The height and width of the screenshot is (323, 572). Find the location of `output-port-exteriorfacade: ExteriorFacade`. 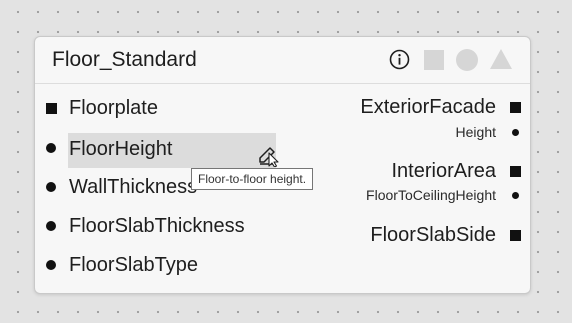

output-port-exteriorfacade: ExteriorFacade is located at coordinates (430, 107).